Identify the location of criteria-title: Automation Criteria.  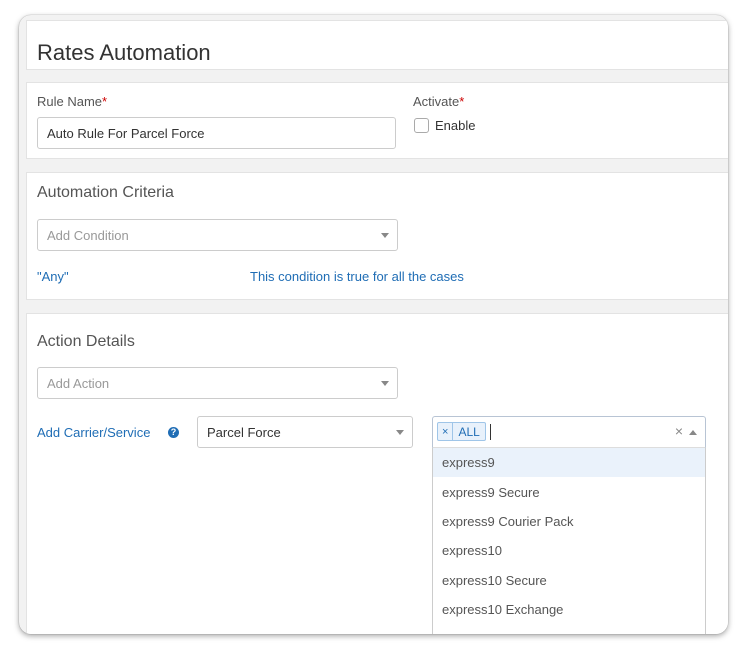
(105, 192).